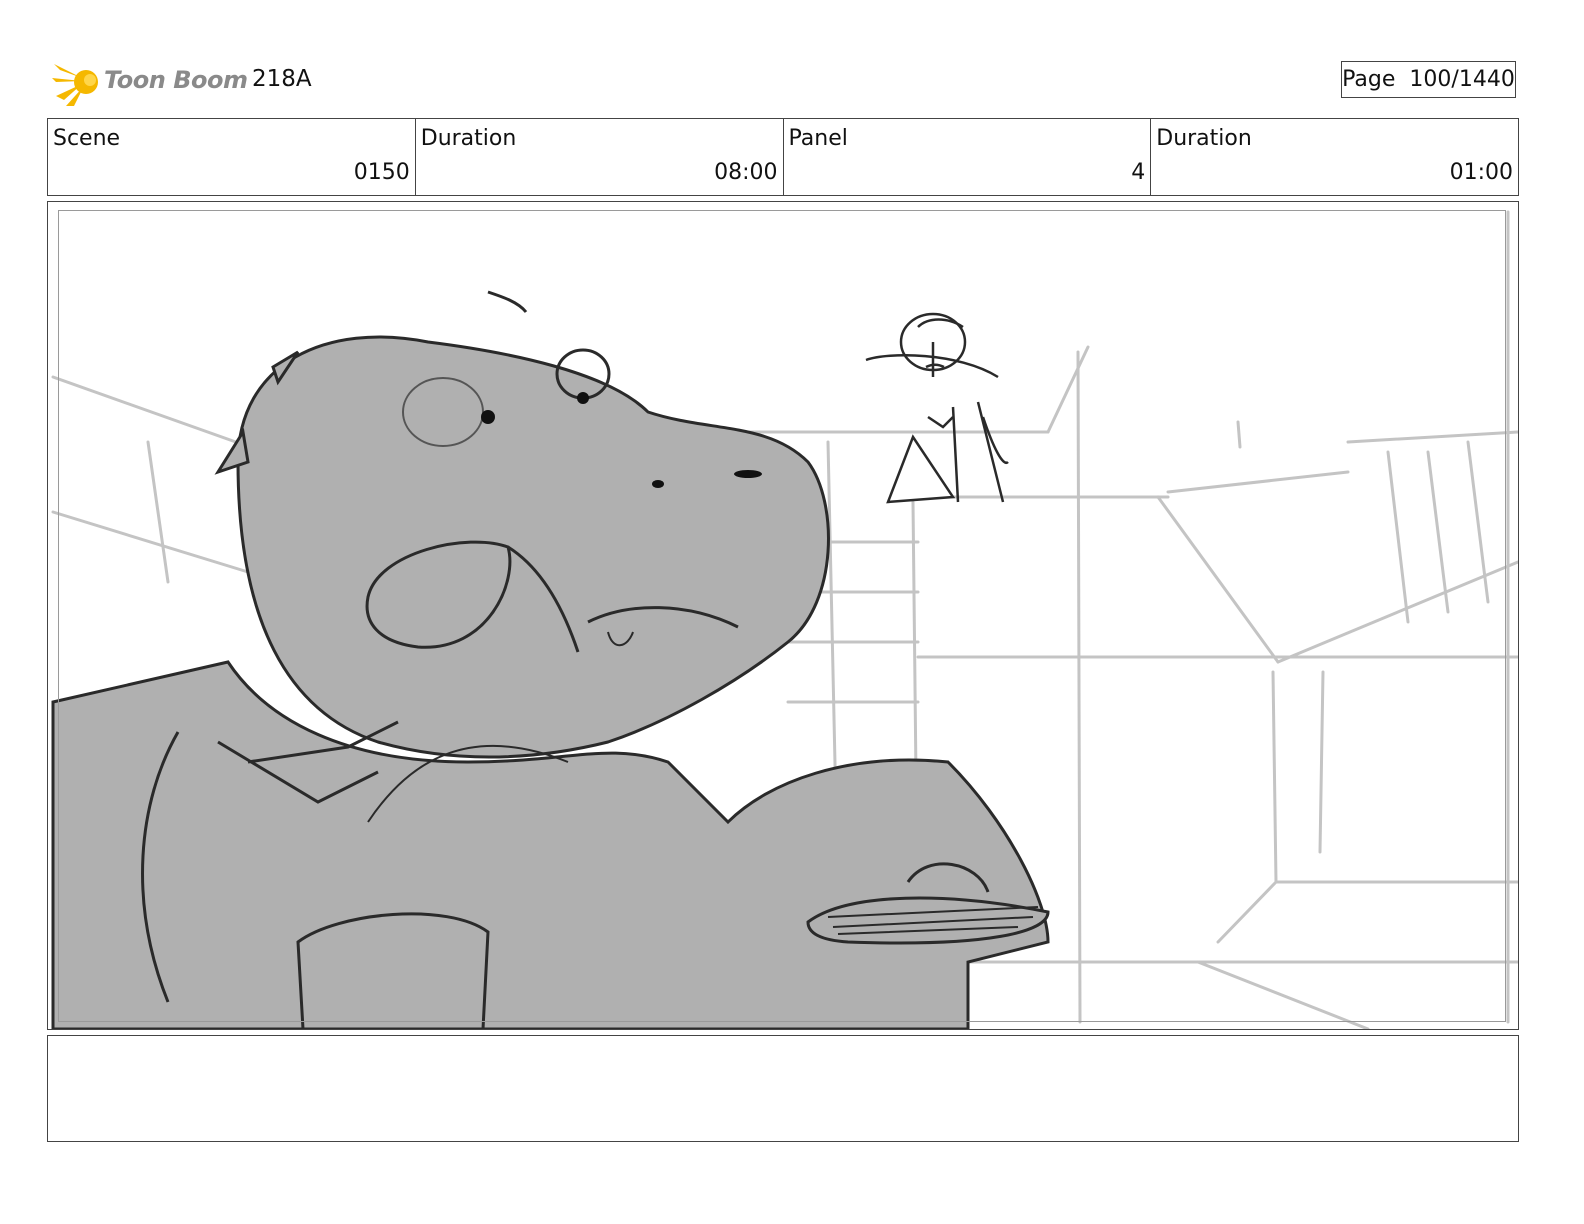  Describe the element at coordinates (468, 138) in the screenshot. I see `scene-duration-label: Duration` at that location.